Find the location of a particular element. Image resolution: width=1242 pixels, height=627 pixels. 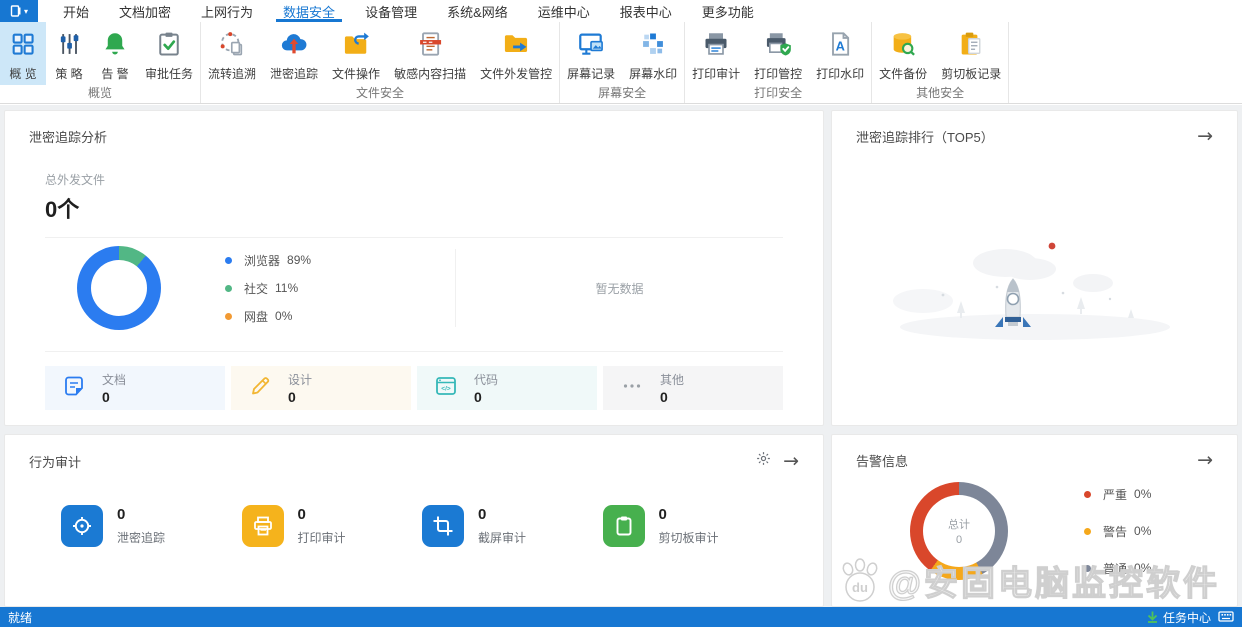

ribbon-button-leak-trace: 泄密追踪 is located at coordinates (294, 53).